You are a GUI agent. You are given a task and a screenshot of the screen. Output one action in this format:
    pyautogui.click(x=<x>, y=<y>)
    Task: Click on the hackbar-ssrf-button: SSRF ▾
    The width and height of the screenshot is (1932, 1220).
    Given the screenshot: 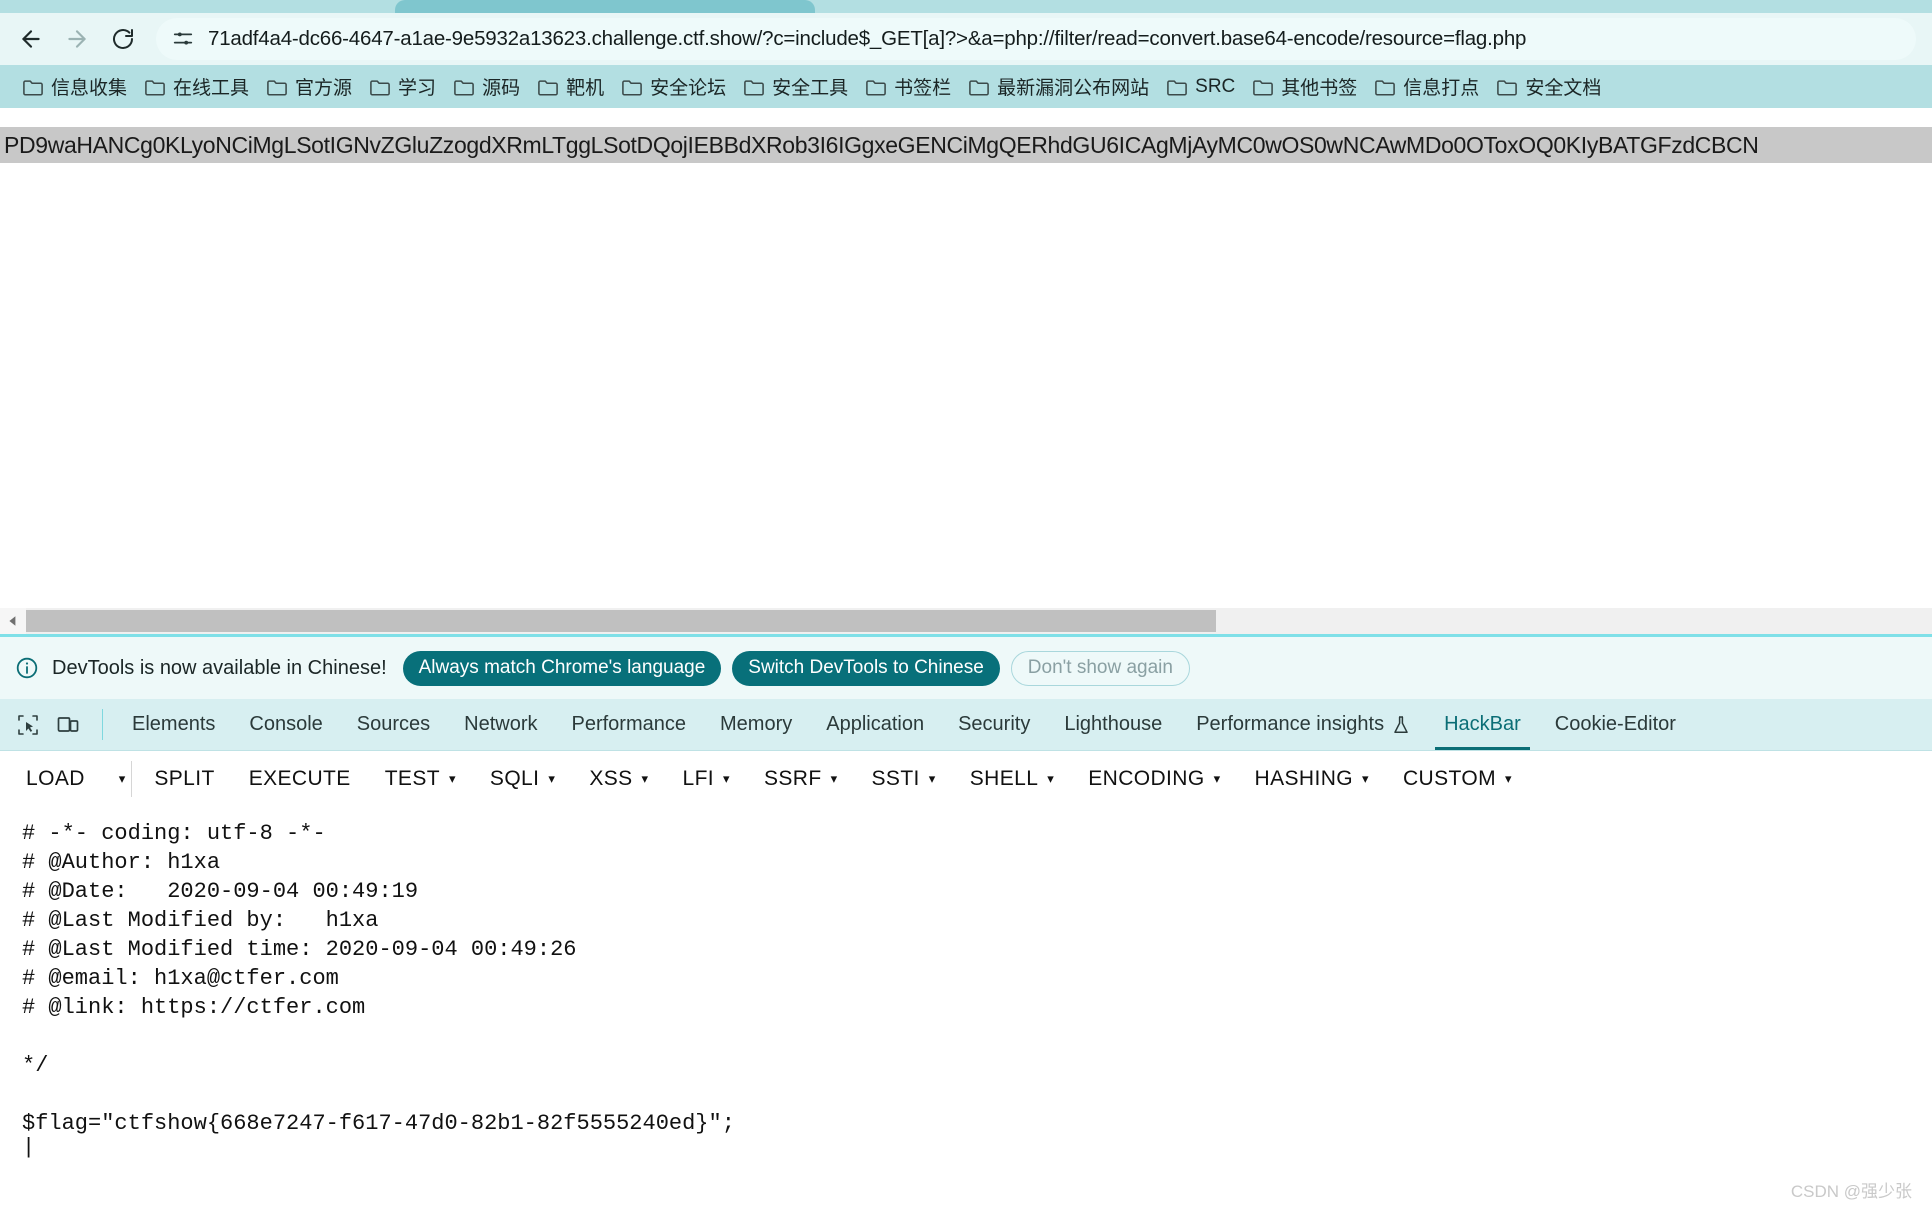 What is the action you would take?
    pyautogui.click(x=801, y=779)
    